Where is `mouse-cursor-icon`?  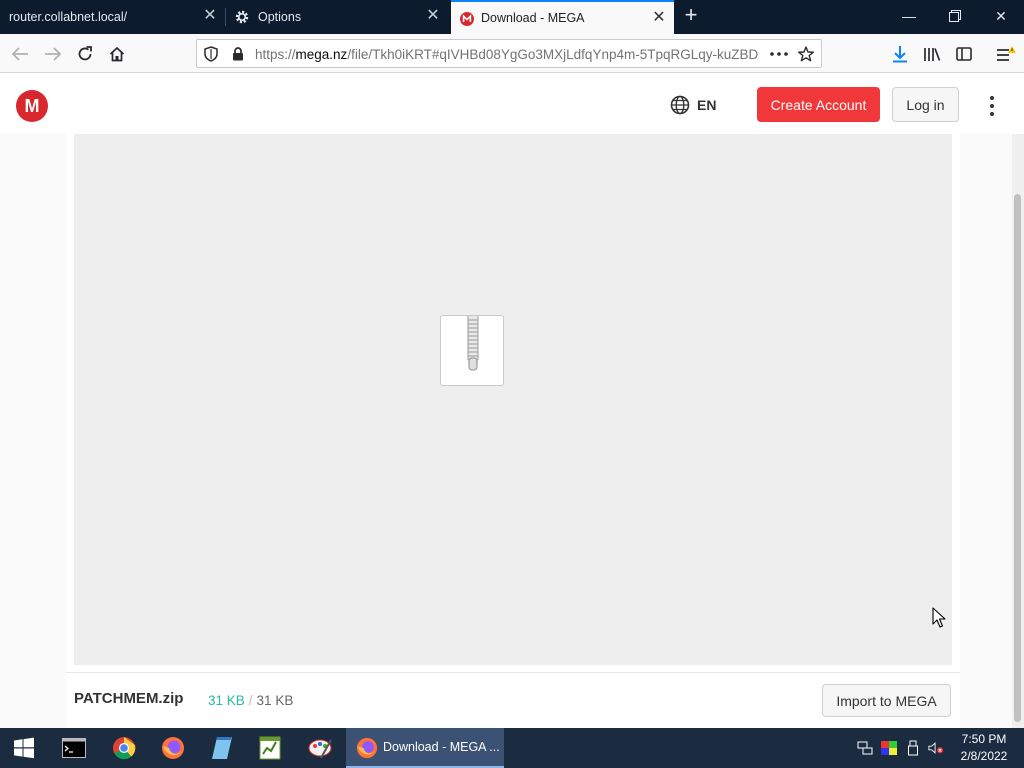
mouse-cursor-icon is located at coordinates (939, 617).